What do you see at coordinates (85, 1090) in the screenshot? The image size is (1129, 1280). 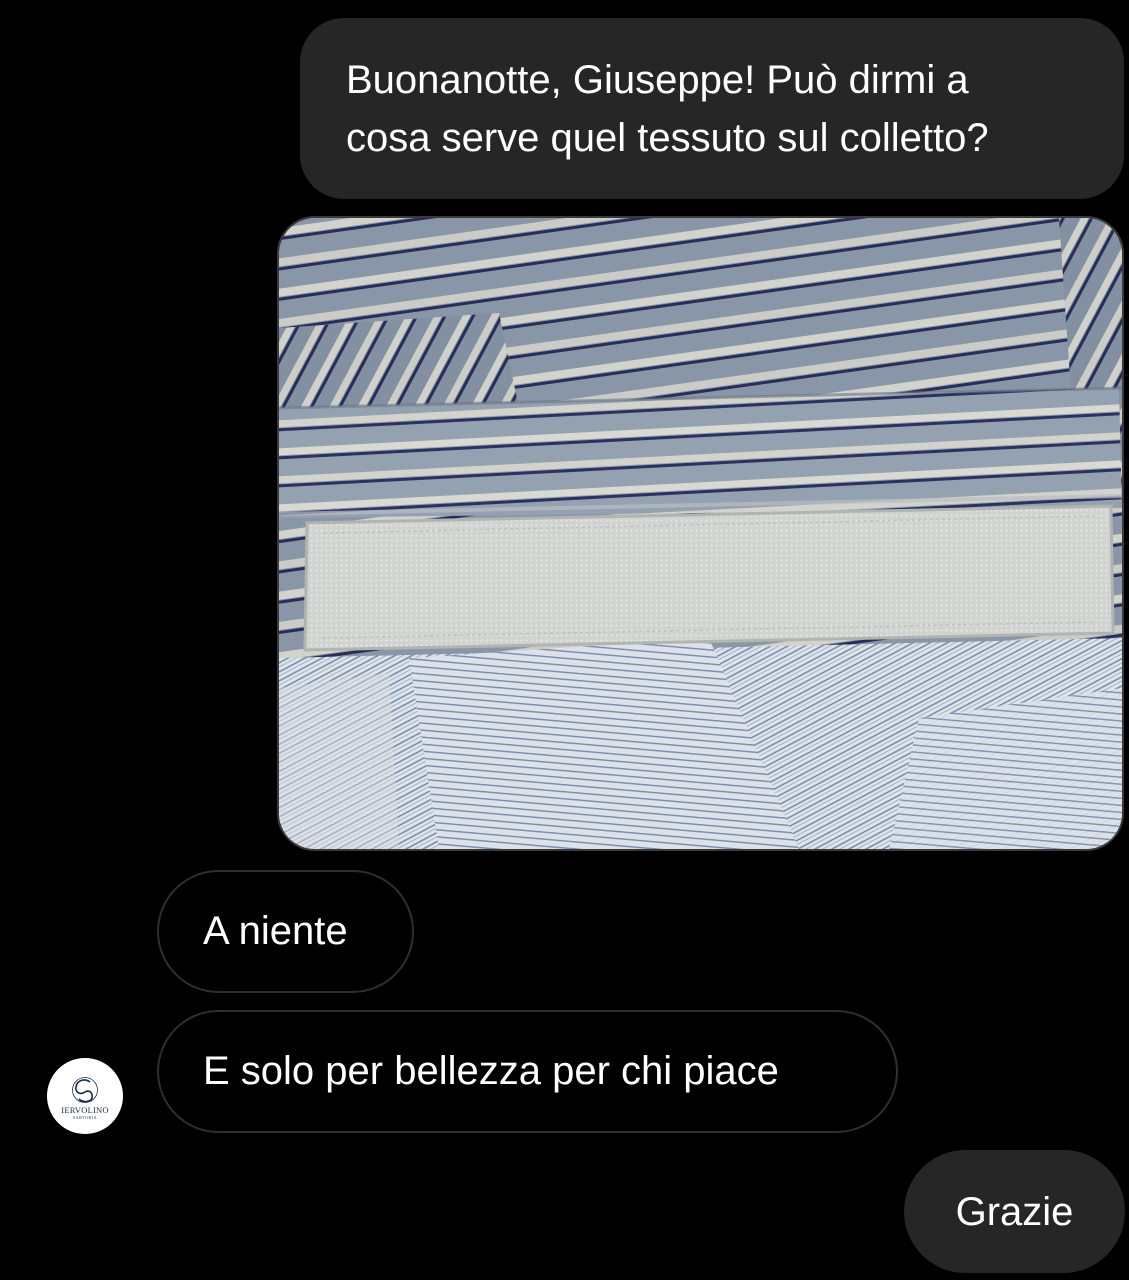 I see `iervolino-logo-icon` at bounding box center [85, 1090].